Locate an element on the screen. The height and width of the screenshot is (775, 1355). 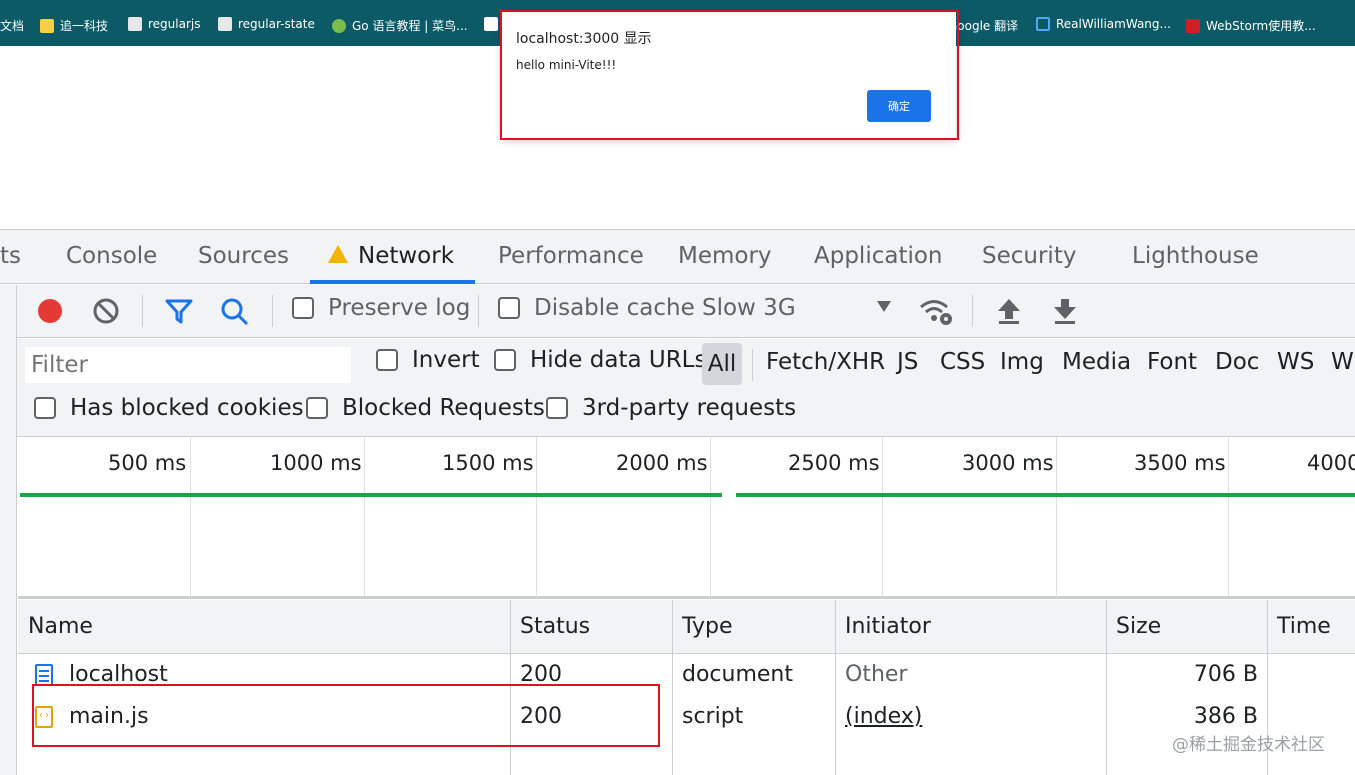
import-har-button is located at coordinates (1009, 311).